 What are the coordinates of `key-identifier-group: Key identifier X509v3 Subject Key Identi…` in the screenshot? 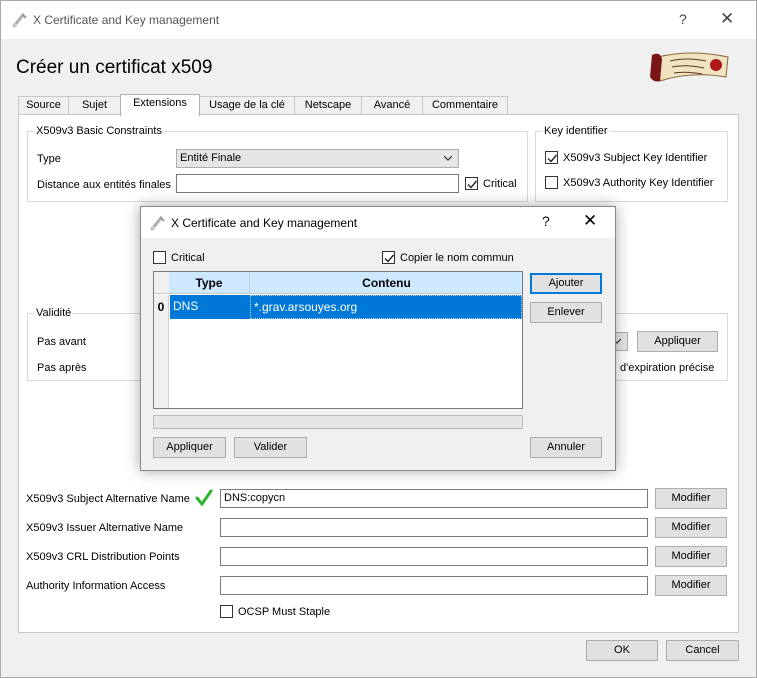 It's located at (631, 163).